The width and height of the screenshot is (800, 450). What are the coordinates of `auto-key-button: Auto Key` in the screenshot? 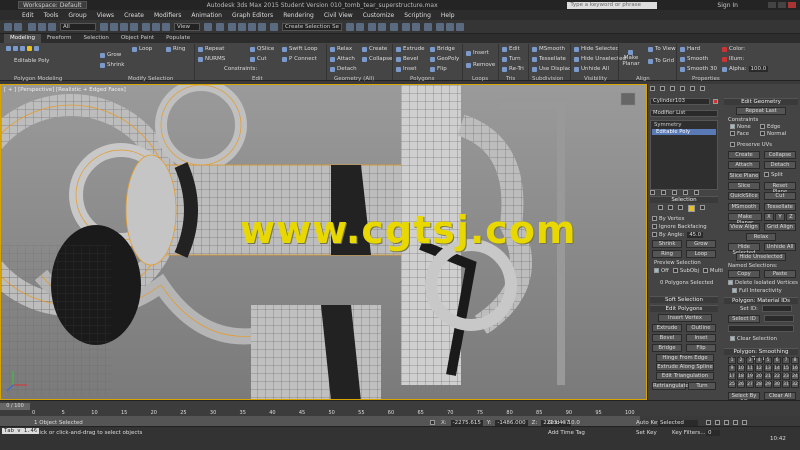 It's located at (648, 423).